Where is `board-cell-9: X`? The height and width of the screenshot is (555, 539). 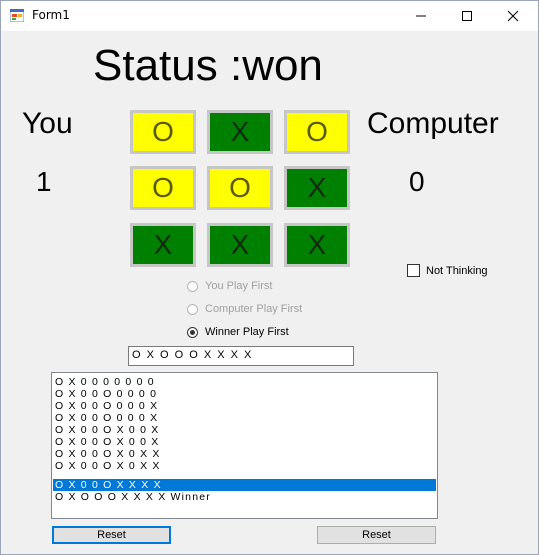 board-cell-9: X is located at coordinates (317, 245).